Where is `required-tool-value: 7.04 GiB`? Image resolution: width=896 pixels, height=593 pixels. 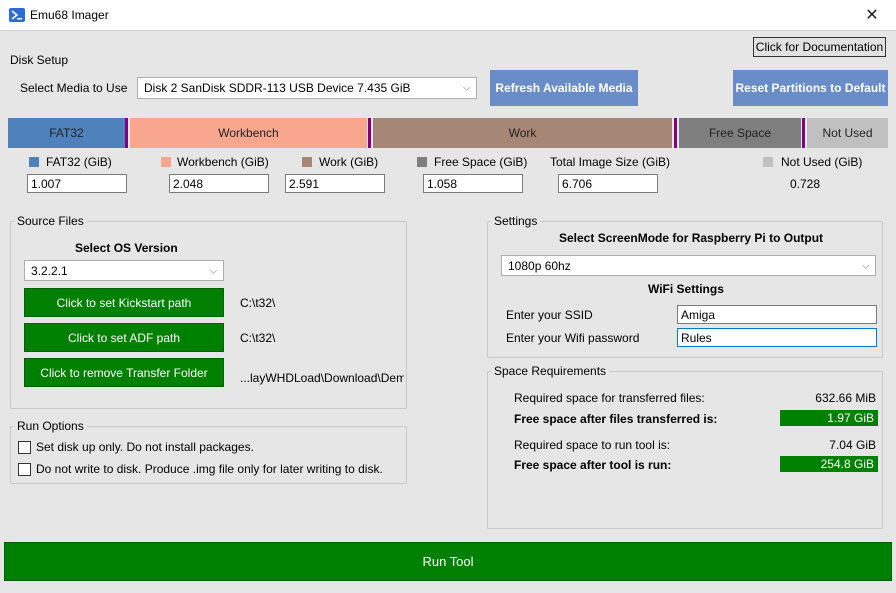 required-tool-value: 7.04 GiB is located at coordinates (852, 445).